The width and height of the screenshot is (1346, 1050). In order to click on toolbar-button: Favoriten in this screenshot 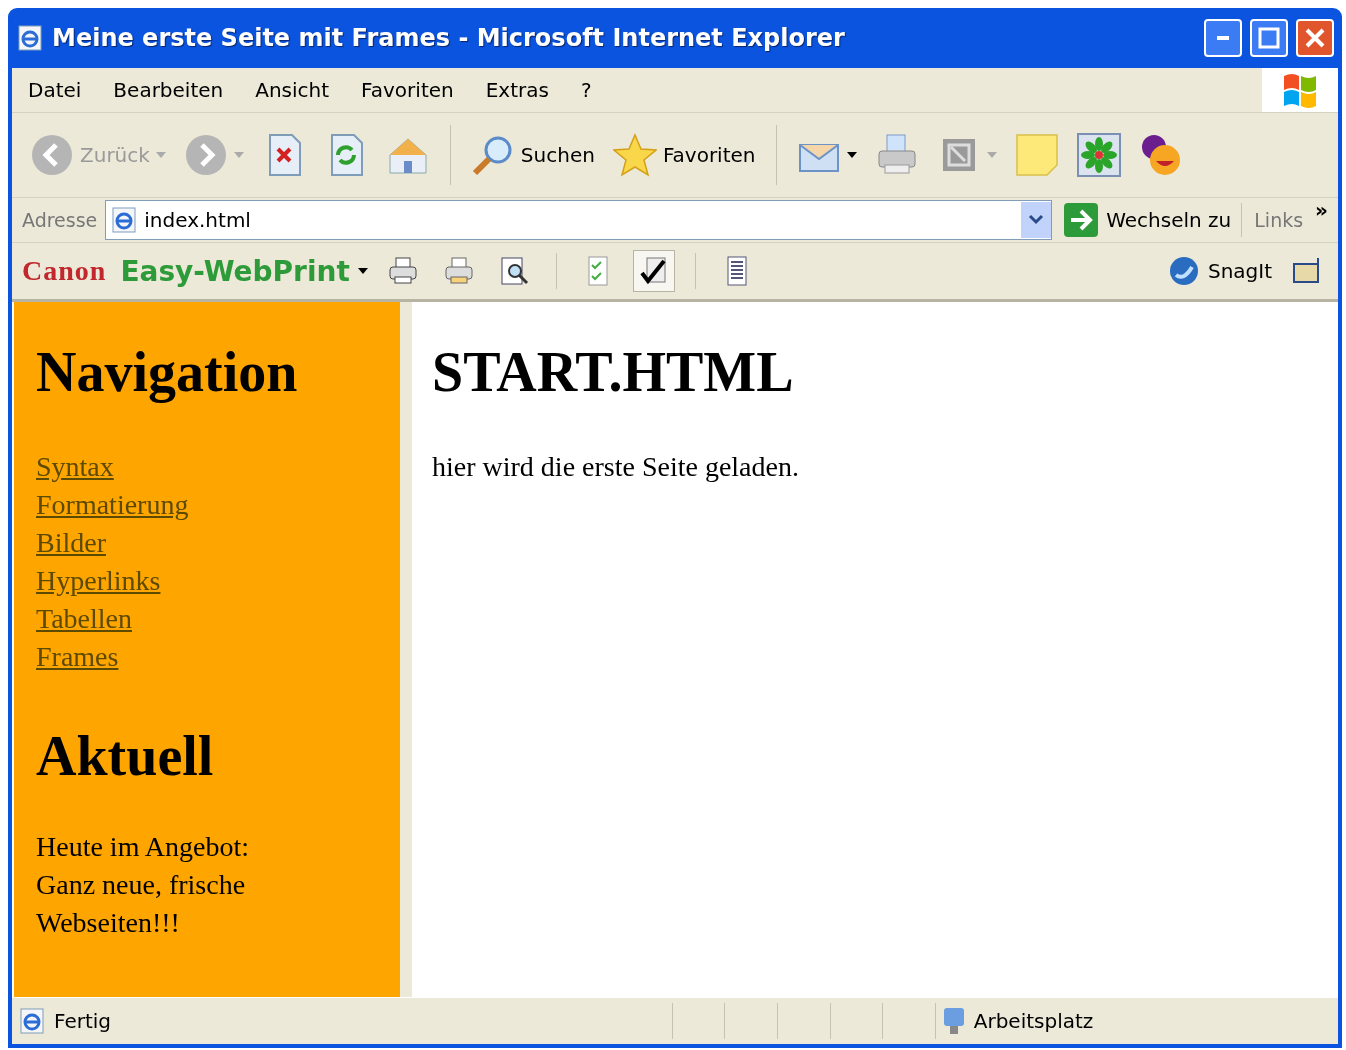, I will do `click(684, 155)`.